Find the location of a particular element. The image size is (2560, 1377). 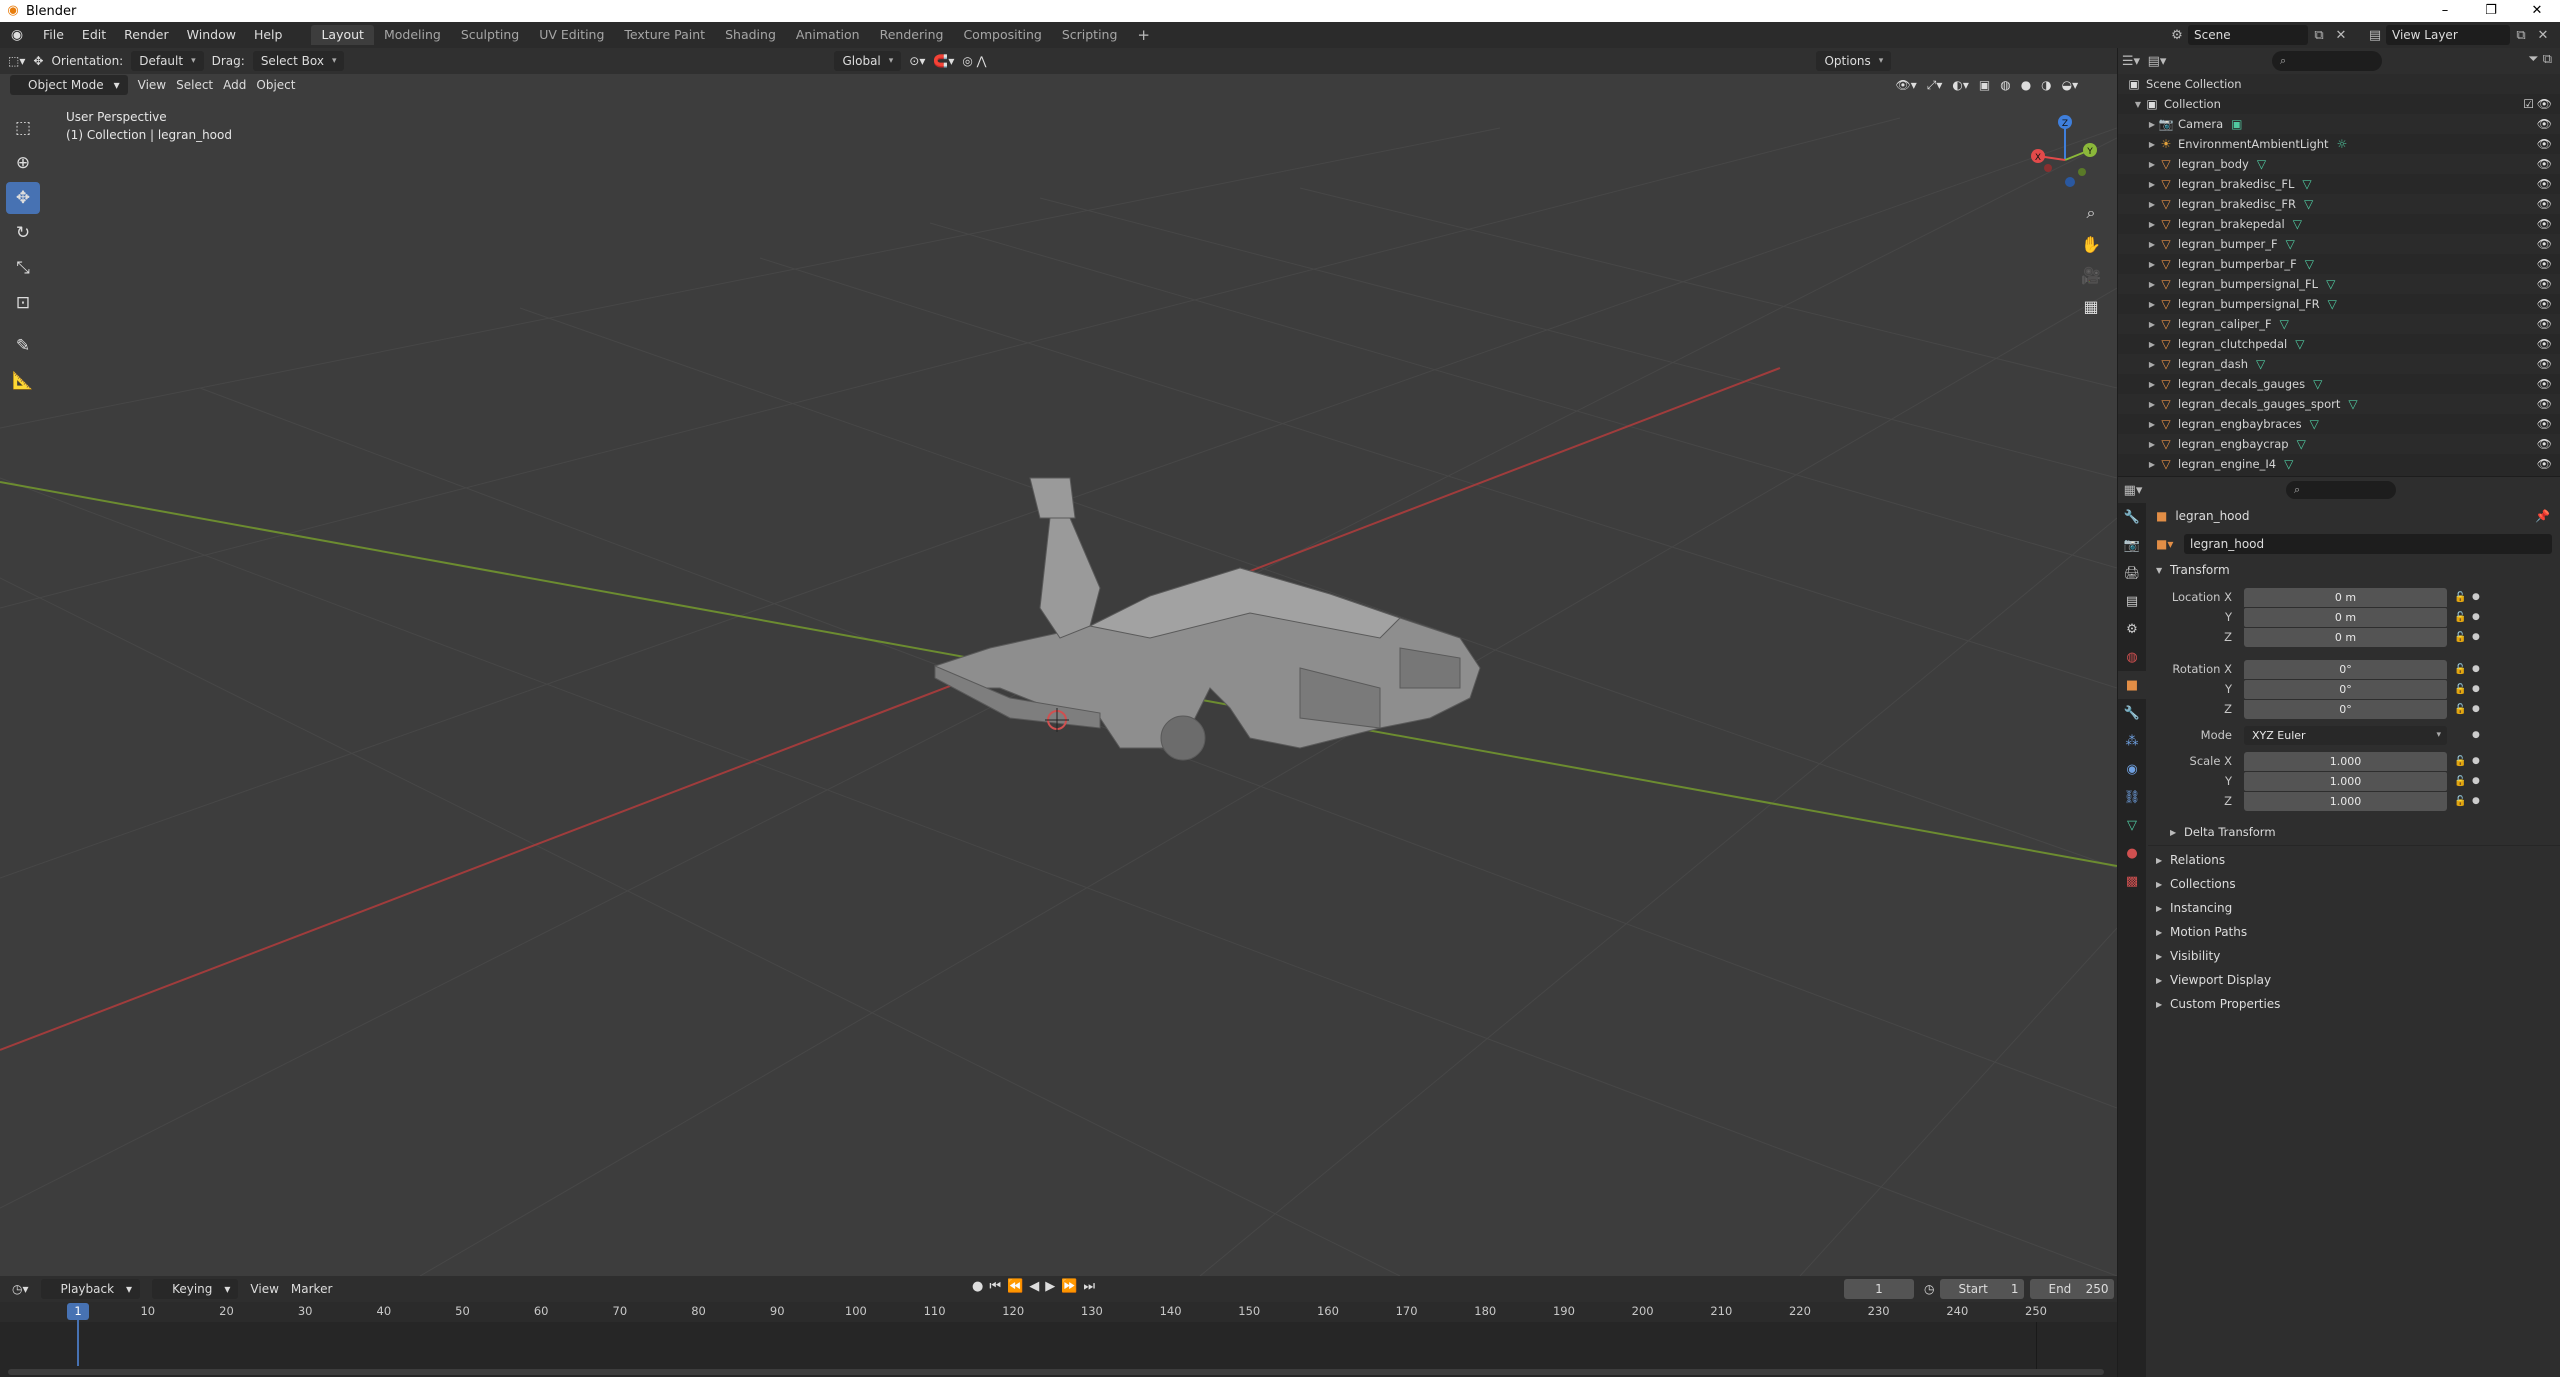

properties-search-input: ⌕ is located at coordinates (2341, 490).